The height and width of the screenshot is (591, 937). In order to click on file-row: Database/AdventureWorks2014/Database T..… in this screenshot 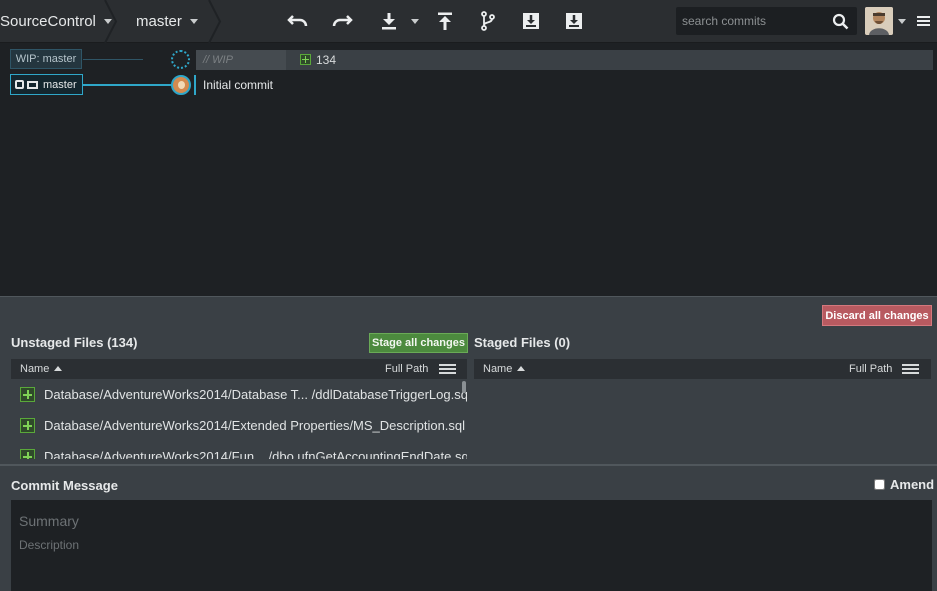, I will do `click(239, 394)`.